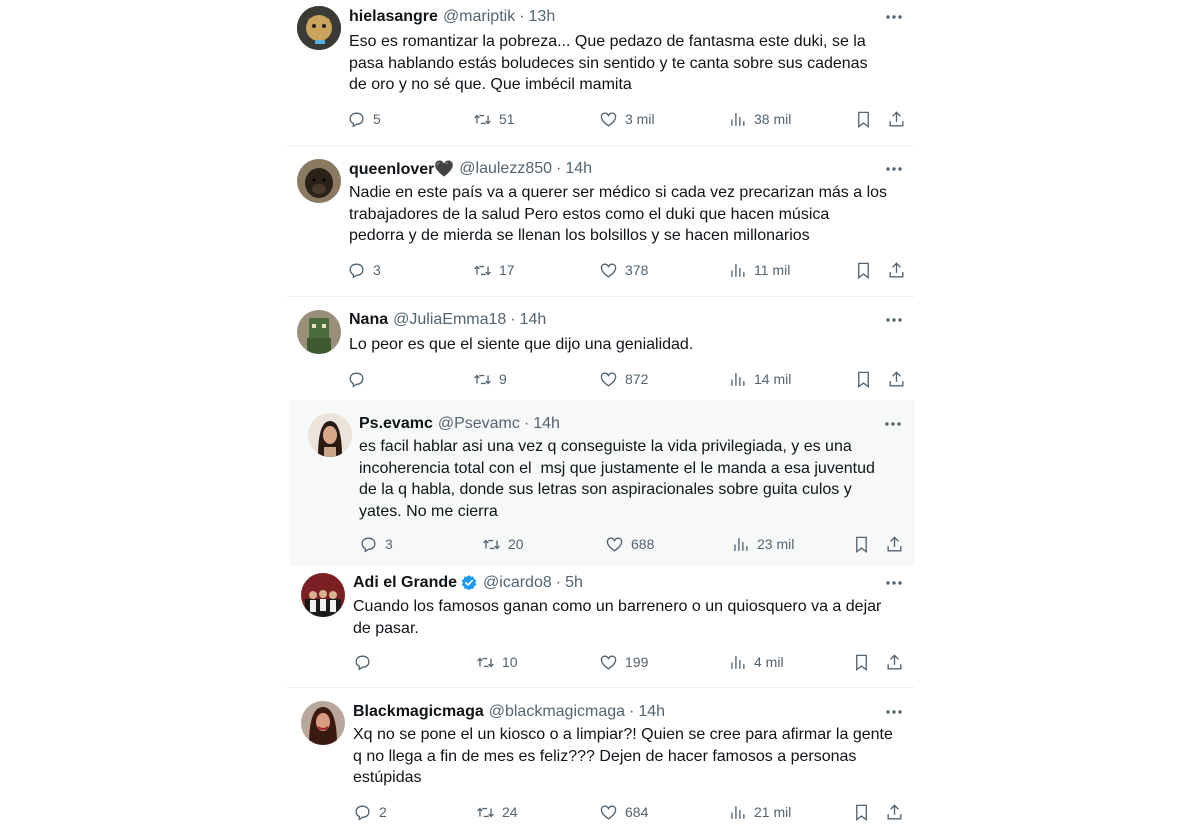  What do you see at coordinates (762, 544) in the screenshot?
I see `views-button: 23 mil` at bounding box center [762, 544].